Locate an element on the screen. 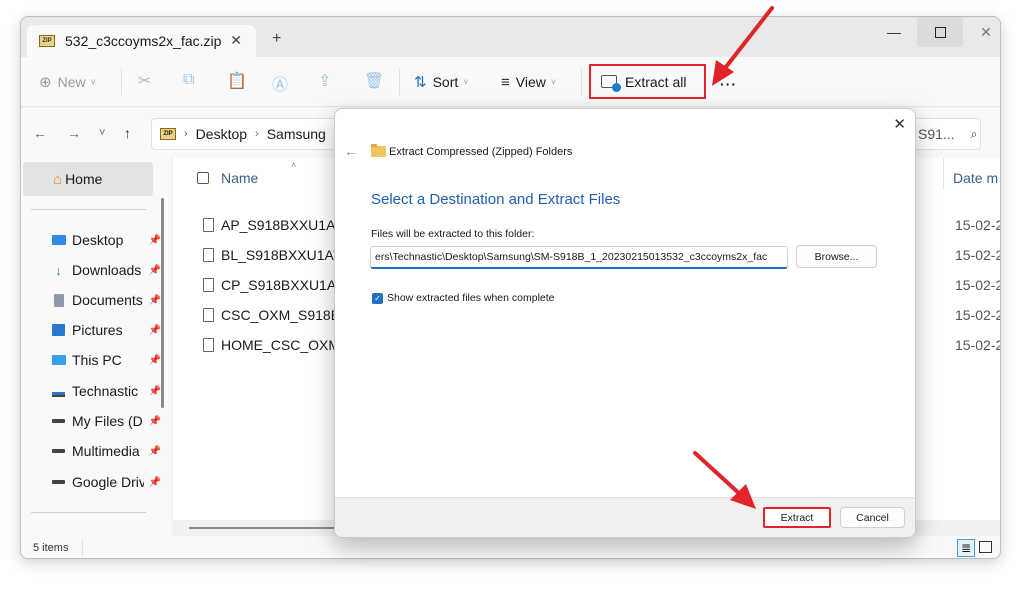 The image size is (1024, 616). pictures-icon is located at coordinates (58, 330).